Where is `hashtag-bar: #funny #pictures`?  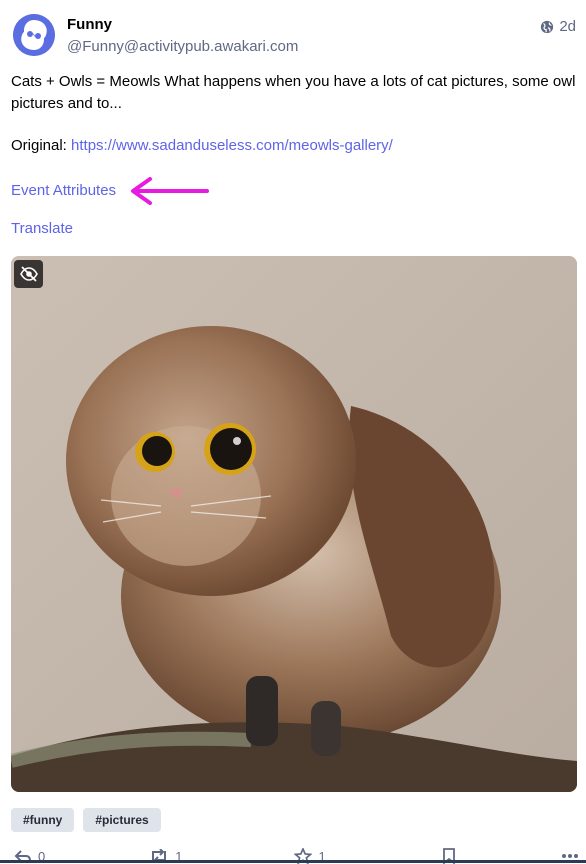
hashtag-bar: #funny #pictures is located at coordinates (86, 820).